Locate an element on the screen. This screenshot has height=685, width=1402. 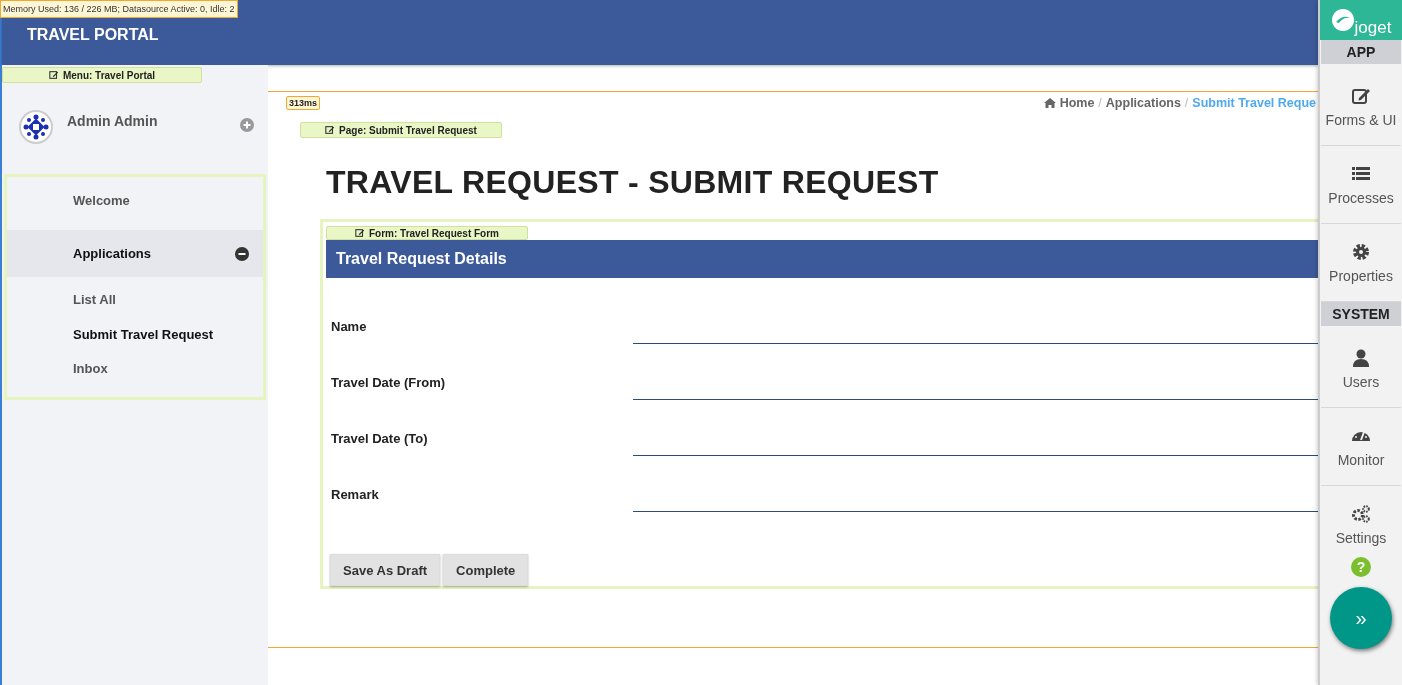
breadcrumb-link: Applications is located at coordinates (1143, 103).